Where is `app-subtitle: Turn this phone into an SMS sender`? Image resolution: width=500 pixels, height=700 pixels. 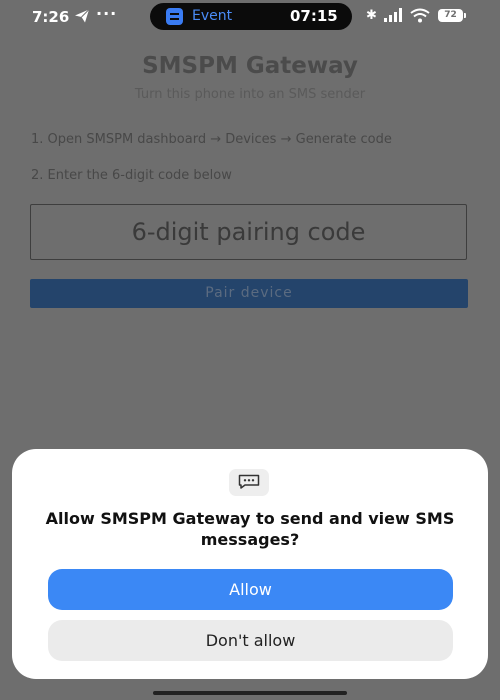
app-subtitle: Turn this phone into an SMS sender is located at coordinates (250, 94).